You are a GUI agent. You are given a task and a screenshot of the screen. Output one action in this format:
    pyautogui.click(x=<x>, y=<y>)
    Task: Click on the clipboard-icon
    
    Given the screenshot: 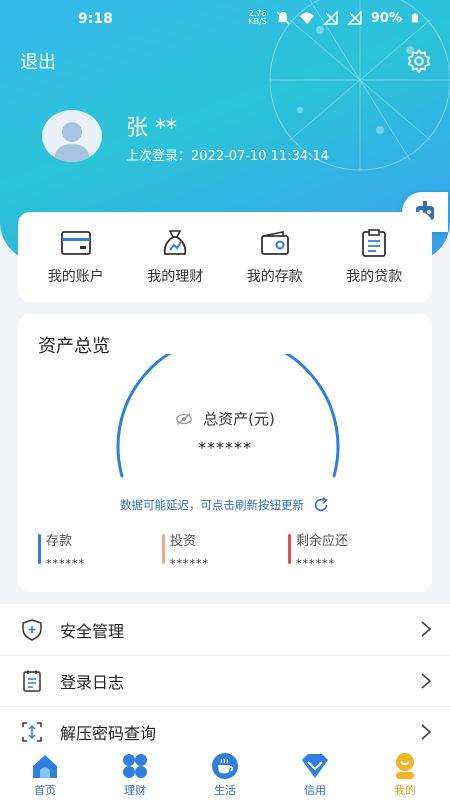 What is the action you would take?
    pyautogui.click(x=374, y=243)
    